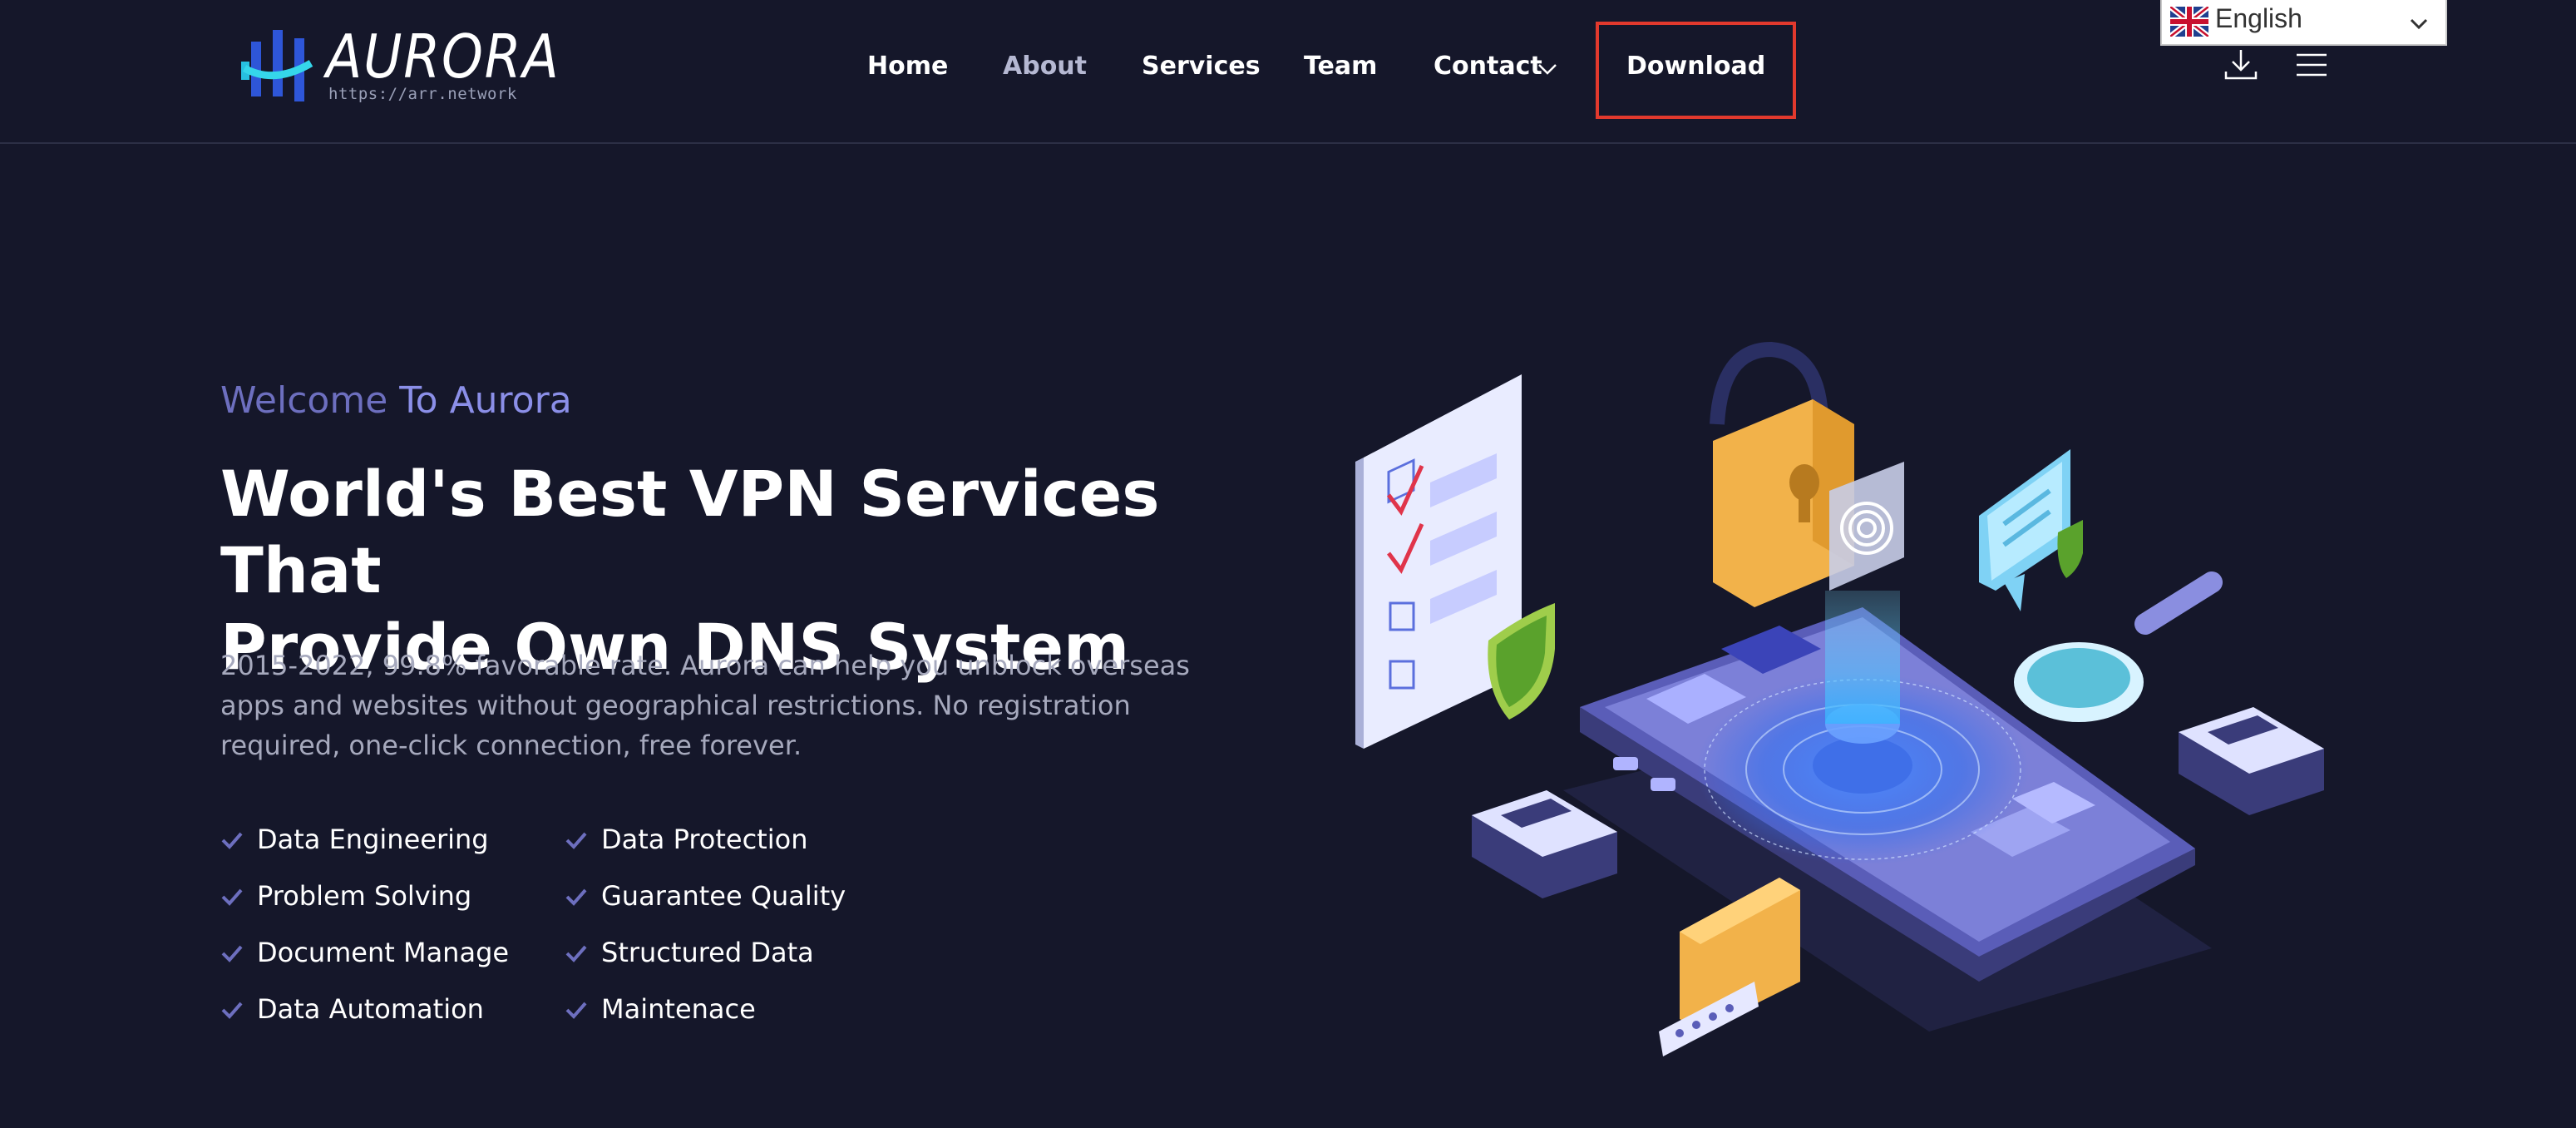  What do you see at coordinates (443, 57) in the screenshot?
I see `brand-name: AURORA` at bounding box center [443, 57].